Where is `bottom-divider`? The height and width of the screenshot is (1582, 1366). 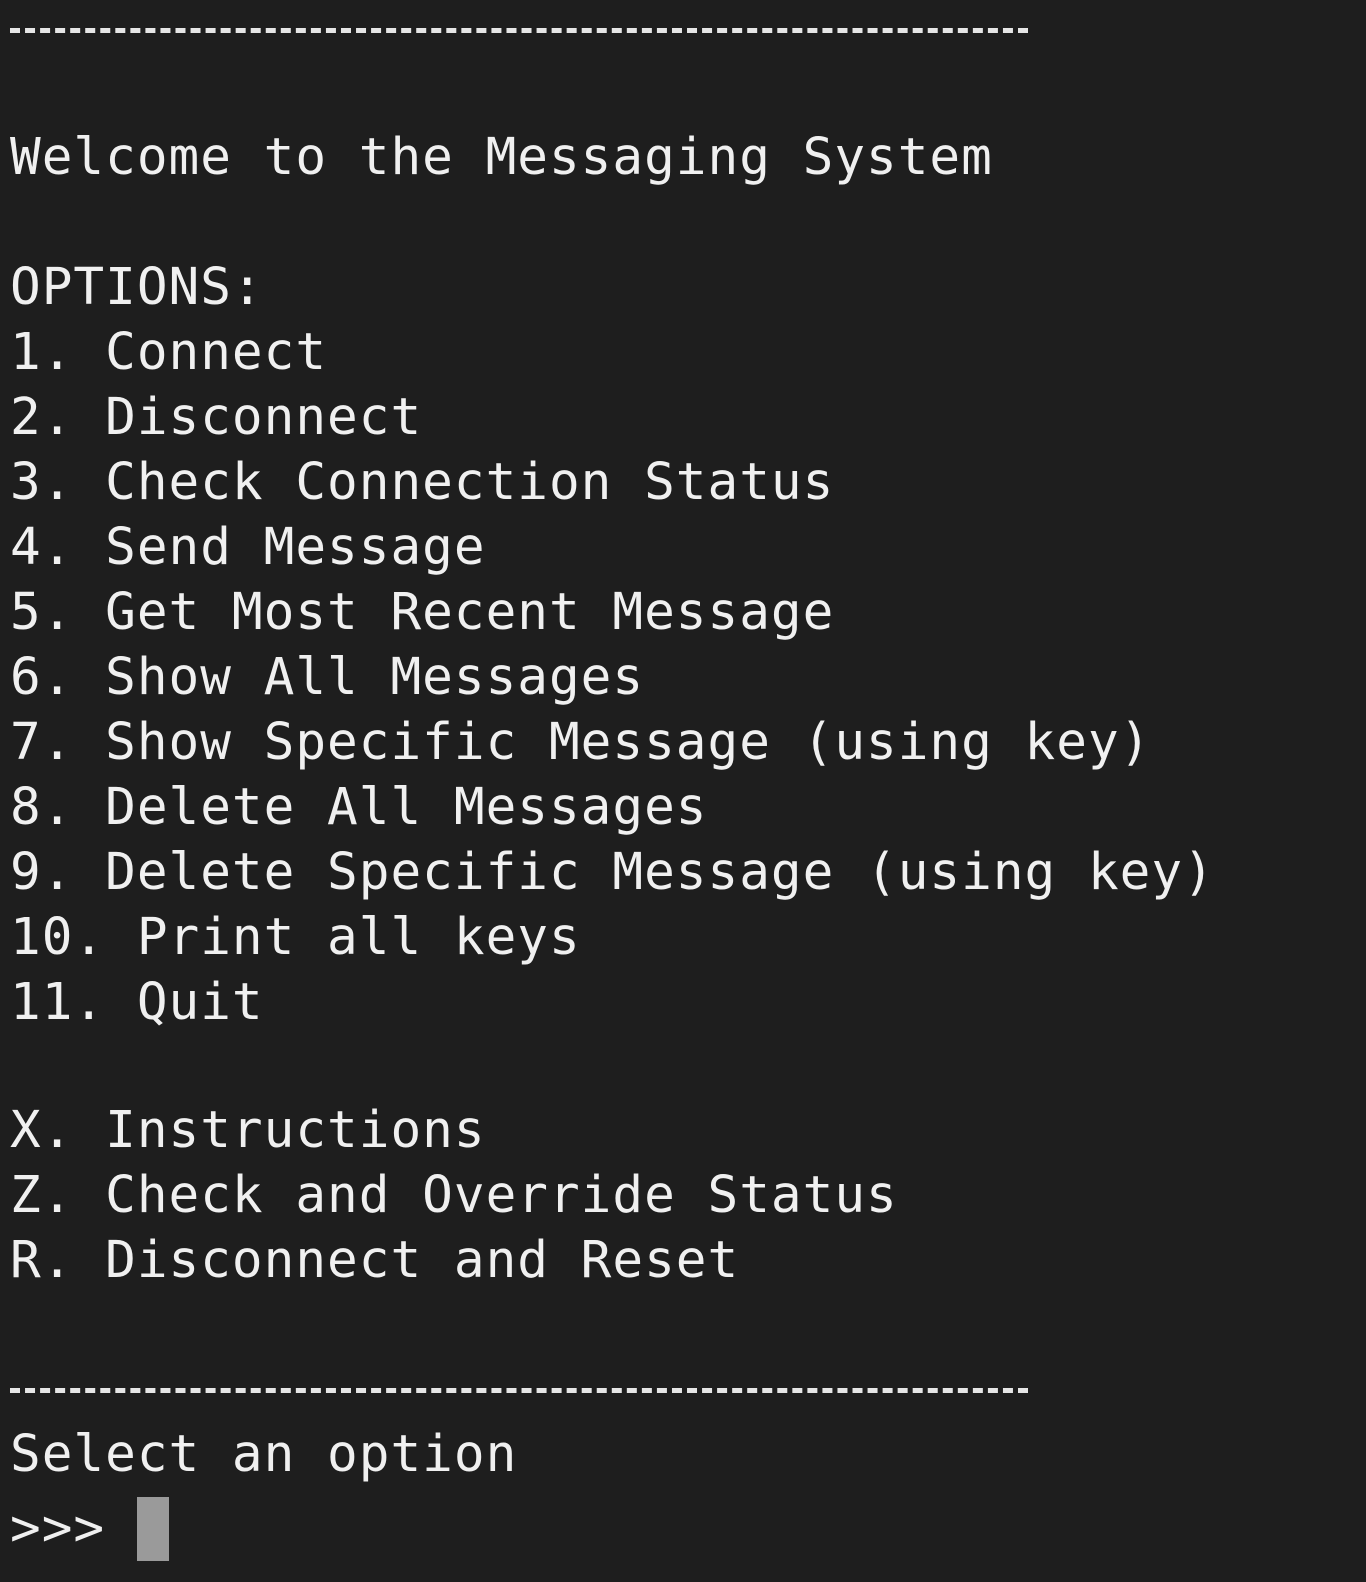
bottom-divider is located at coordinates (519, 1390).